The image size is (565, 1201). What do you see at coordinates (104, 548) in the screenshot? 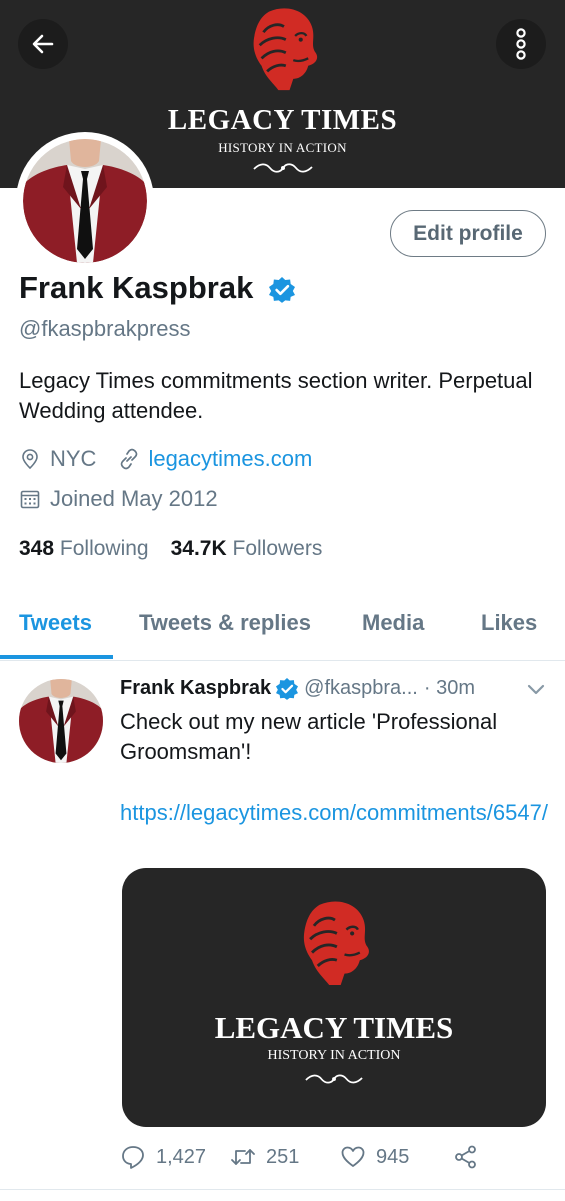
I see `following-label: Following` at bounding box center [104, 548].